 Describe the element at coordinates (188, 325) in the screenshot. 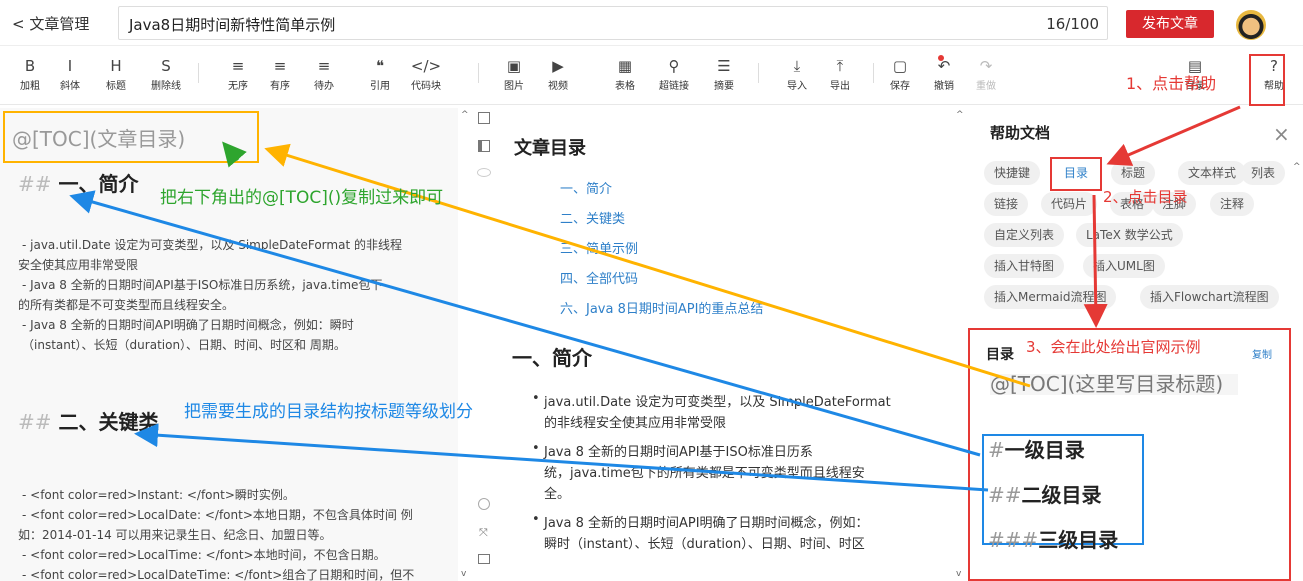

I see `editor-line: - Java 8 全新的日期时间API明确了日期时间概念，例如：瞬时` at that location.